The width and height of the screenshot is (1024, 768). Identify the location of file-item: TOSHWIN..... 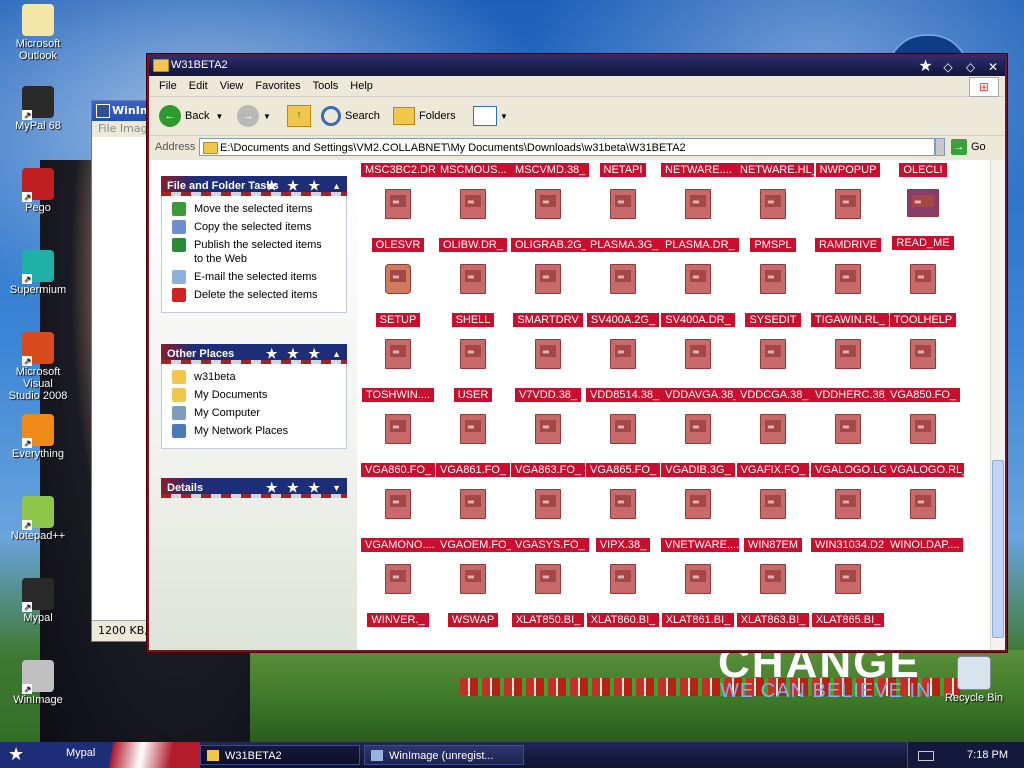
(398, 372).